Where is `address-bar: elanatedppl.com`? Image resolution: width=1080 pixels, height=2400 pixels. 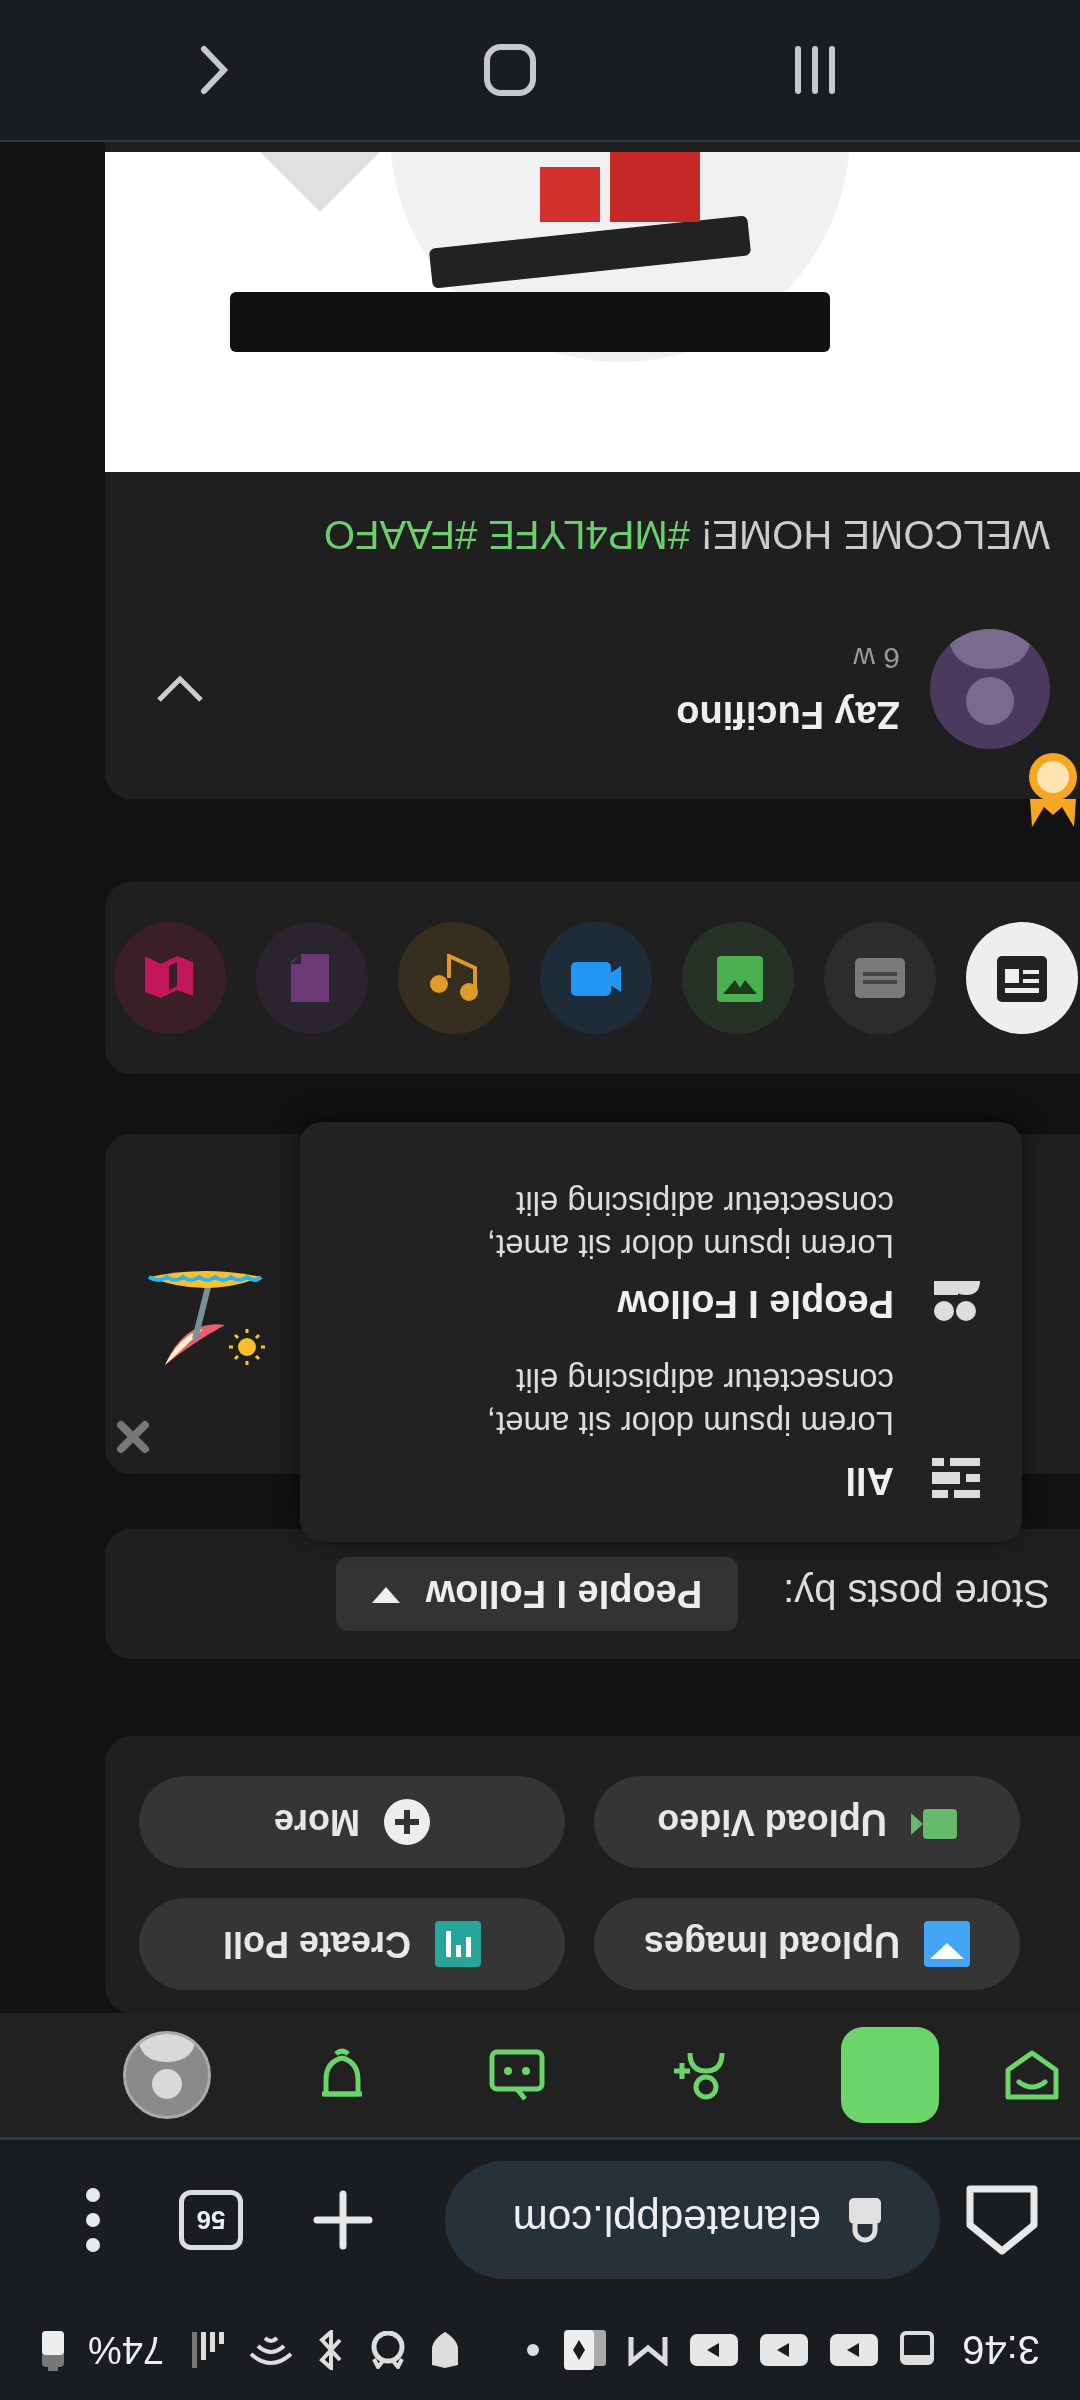 address-bar: elanatedppl.com is located at coordinates (692, 2220).